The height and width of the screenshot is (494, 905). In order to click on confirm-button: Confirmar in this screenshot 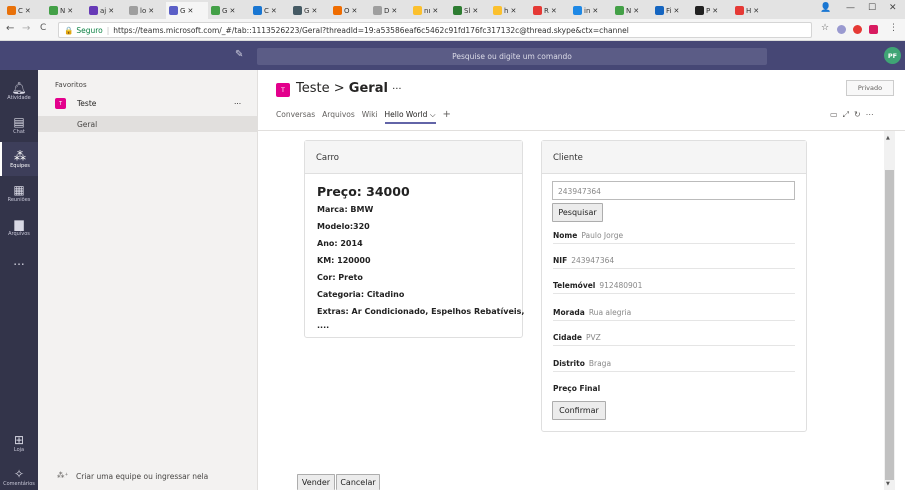, I will do `click(579, 410)`.